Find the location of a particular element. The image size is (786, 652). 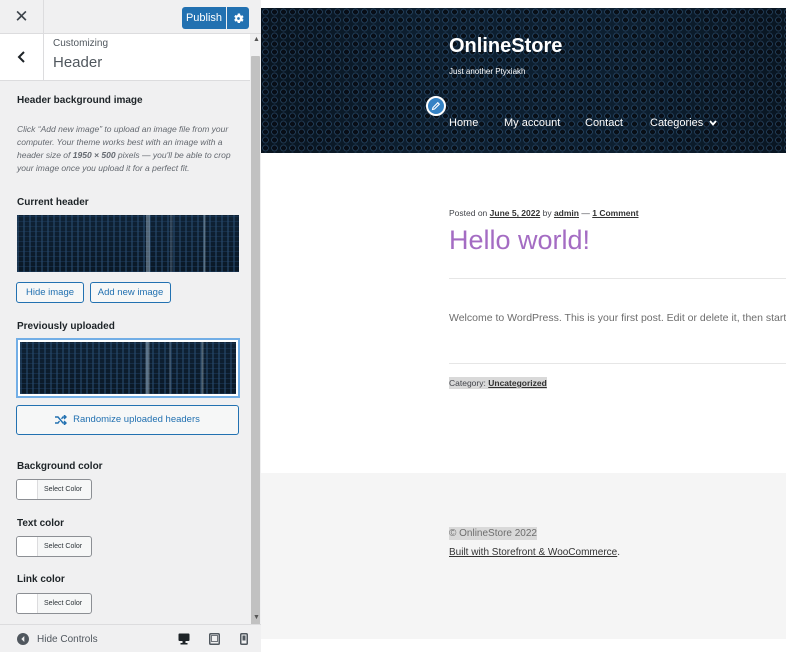

link-color-picker: Select Color is located at coordinates (54, 603).